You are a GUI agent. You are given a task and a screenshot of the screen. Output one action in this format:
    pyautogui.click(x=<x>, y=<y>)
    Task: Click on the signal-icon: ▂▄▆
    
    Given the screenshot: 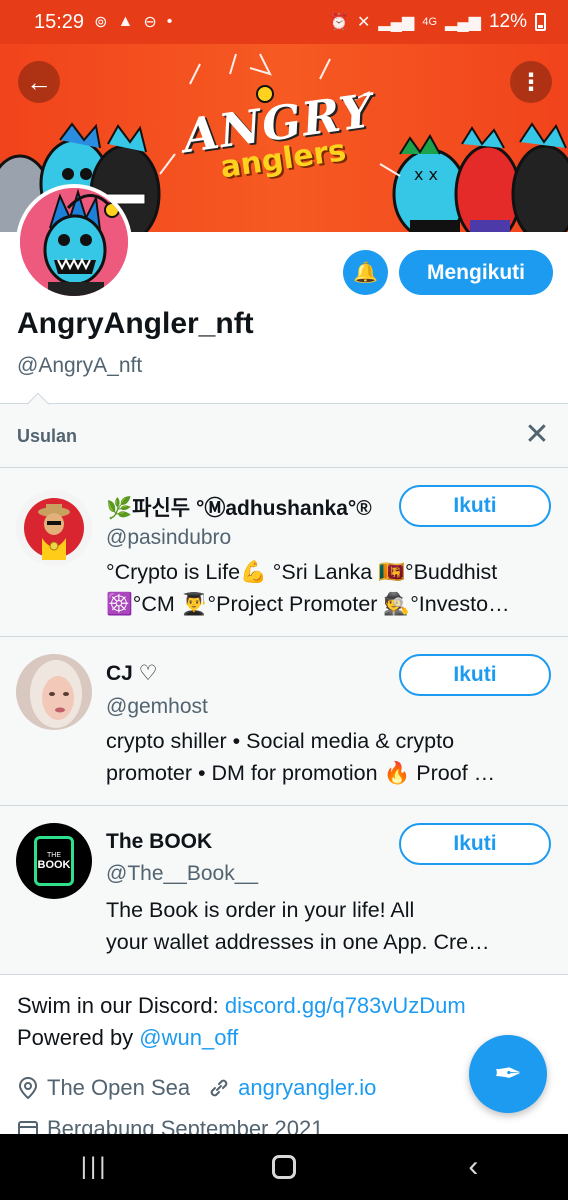 What is the action you would take?
    pyautogui.click(x=396, y=22)
    